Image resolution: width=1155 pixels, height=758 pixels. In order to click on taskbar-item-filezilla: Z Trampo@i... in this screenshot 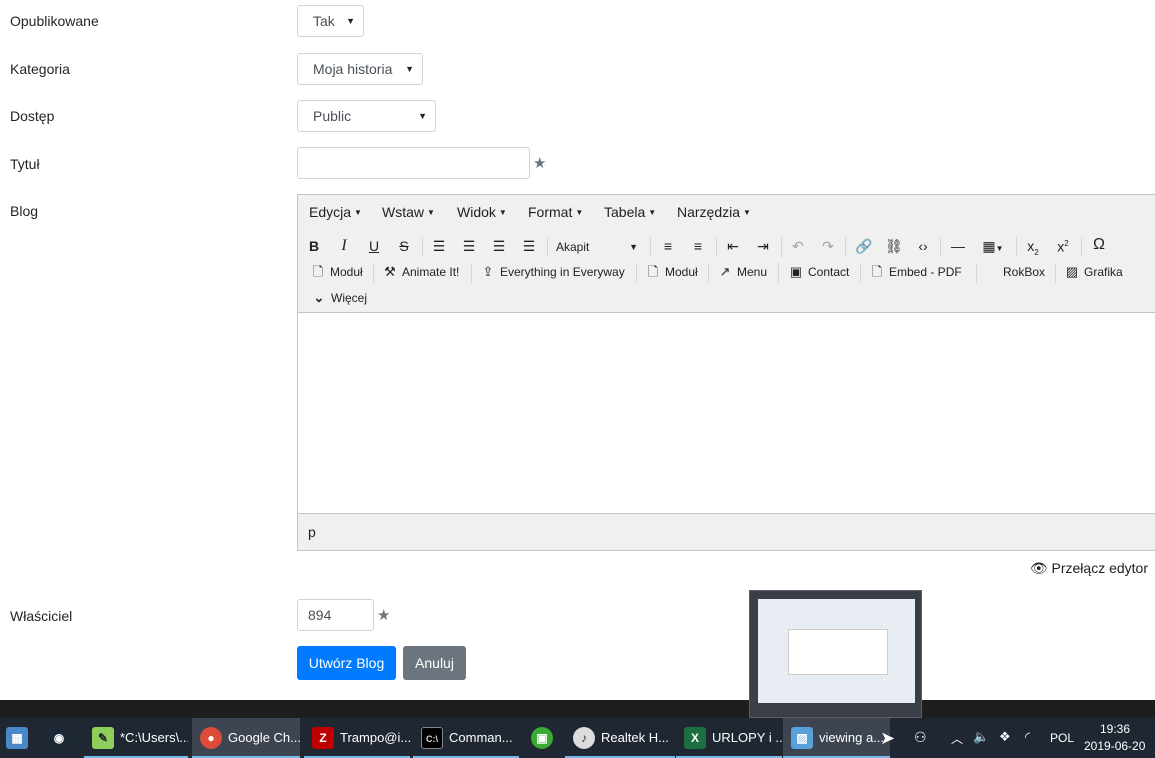, I will do `click(357, 738)`.